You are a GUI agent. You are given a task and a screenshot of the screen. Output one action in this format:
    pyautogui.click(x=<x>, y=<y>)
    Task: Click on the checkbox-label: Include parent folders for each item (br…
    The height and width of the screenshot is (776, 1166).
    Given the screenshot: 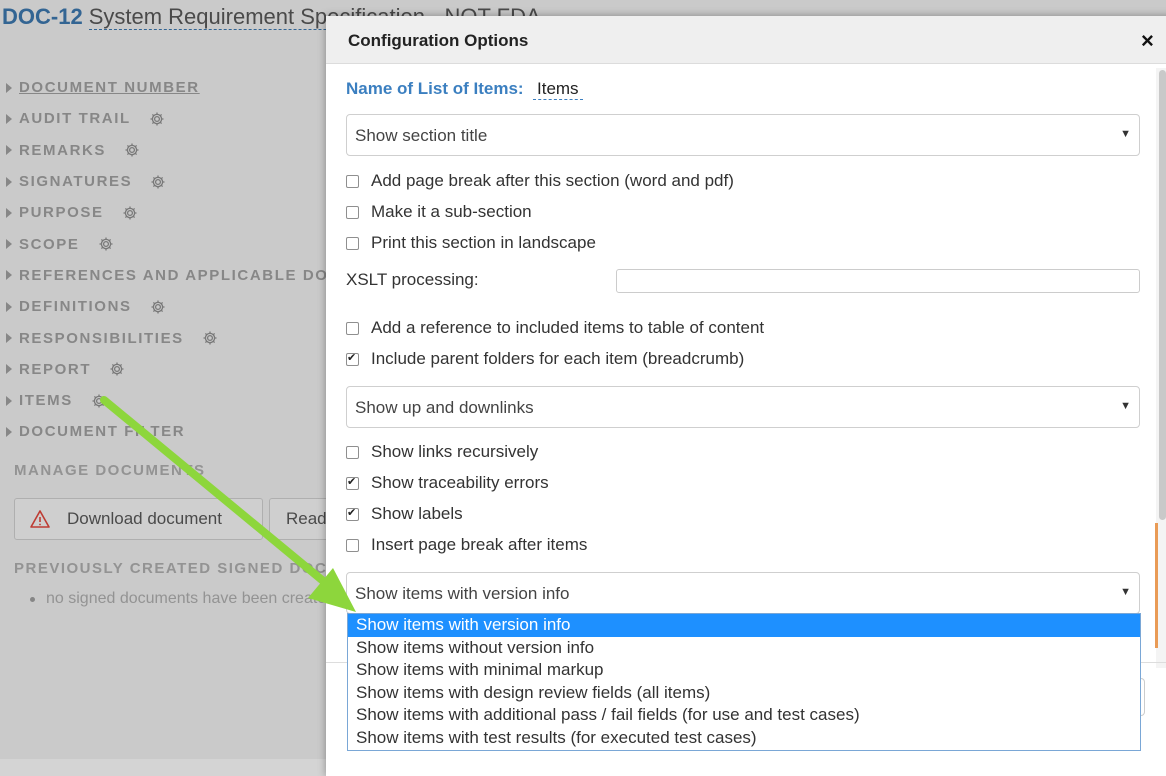 What is the action you would take?
    pyautogui.click(x=558, y=358)
    